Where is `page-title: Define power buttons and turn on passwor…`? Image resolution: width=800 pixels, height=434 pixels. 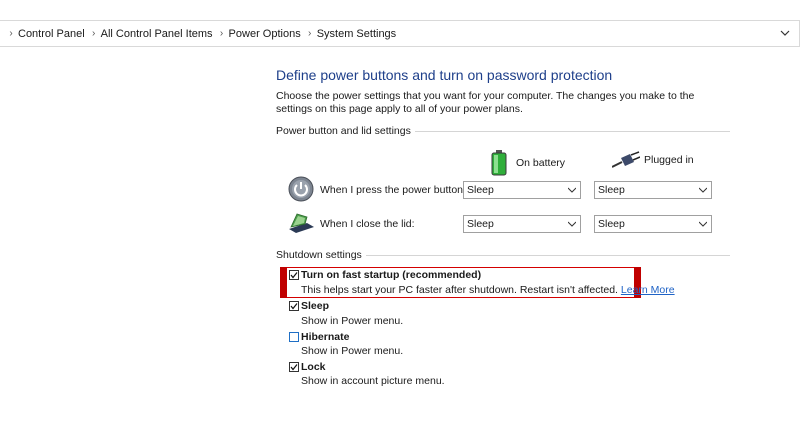 page-title: Define power buttons and turn on passwor… is located at coordinates (444, 75).